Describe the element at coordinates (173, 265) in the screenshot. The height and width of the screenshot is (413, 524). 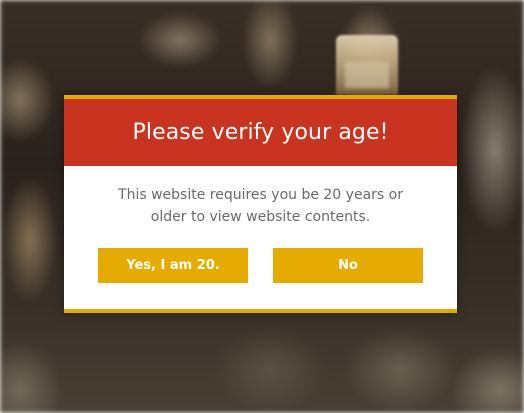
I see `confirm-age-button: Yes, I am 20.` at that location.